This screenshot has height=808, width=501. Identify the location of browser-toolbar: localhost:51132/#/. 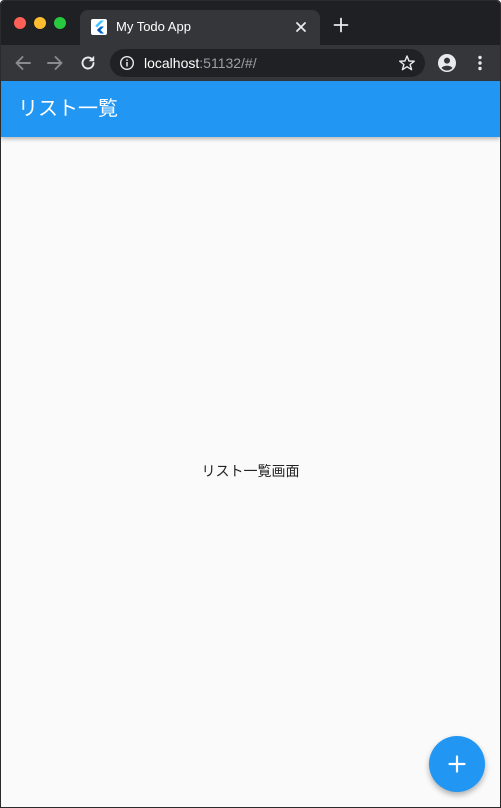
(250, 63).